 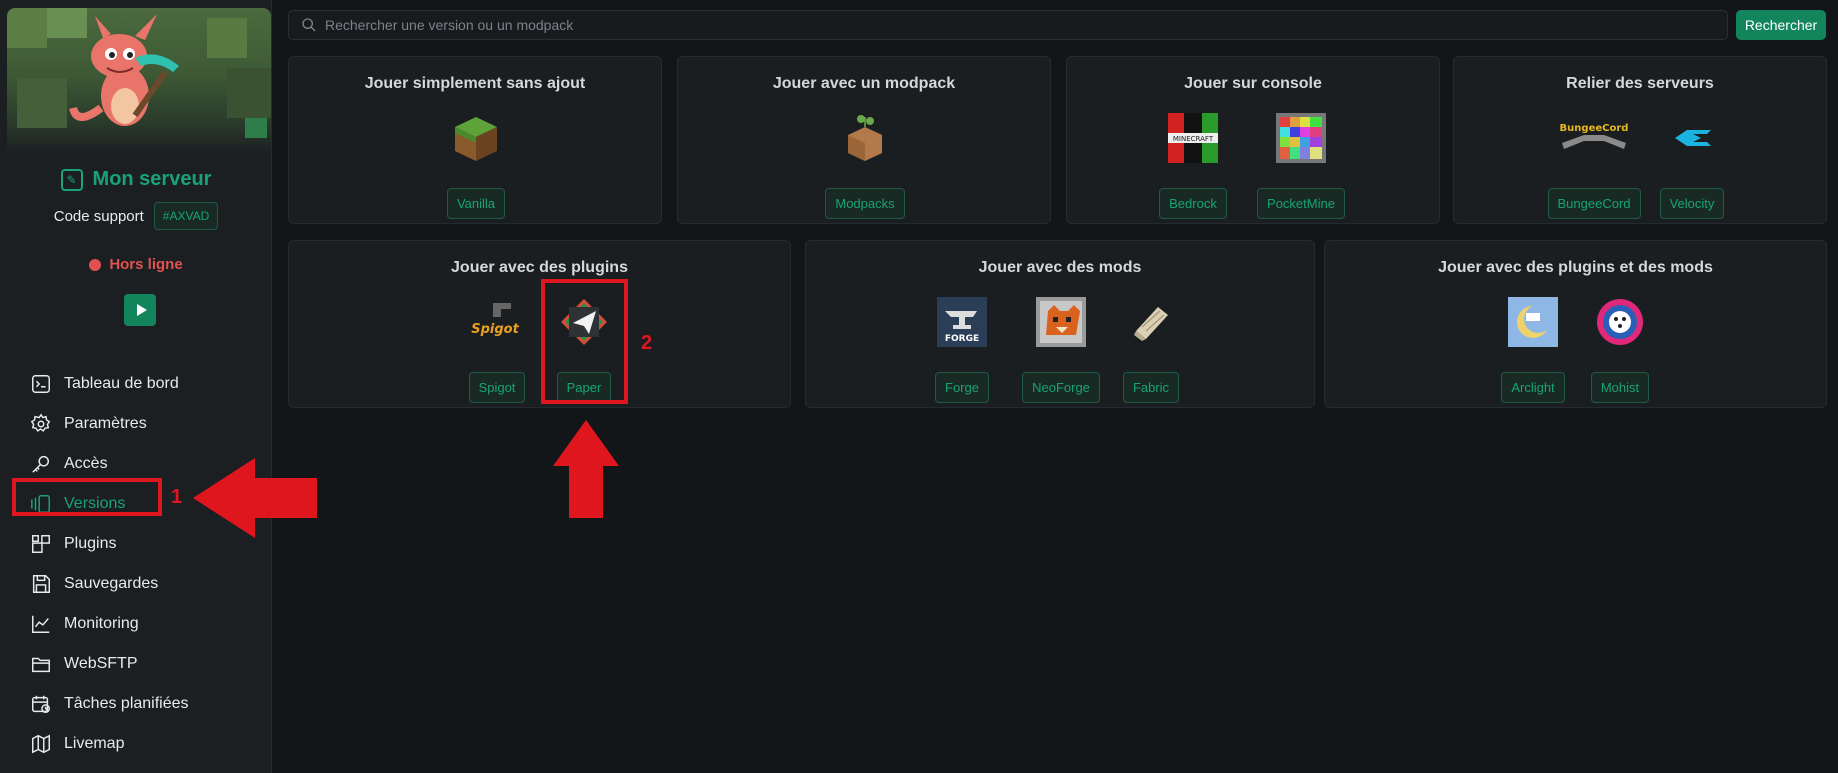 I want to click on velocity-logo-icon, so click(x=1693, y=138).